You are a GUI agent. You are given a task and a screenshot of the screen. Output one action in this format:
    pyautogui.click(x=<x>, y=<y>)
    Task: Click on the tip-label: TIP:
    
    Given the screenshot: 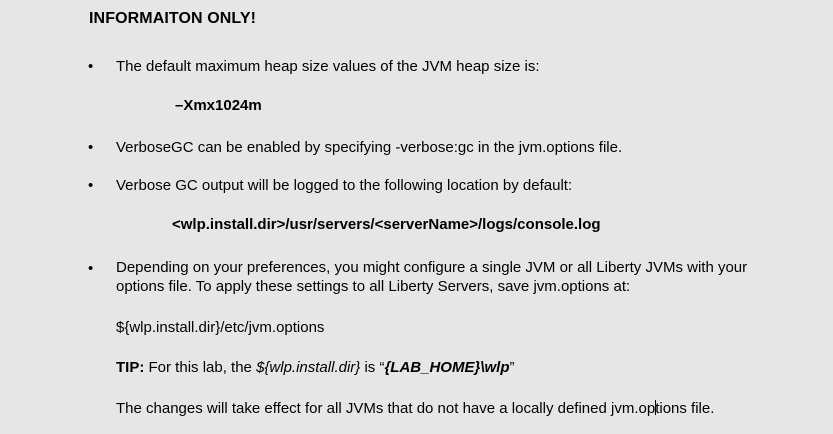 What is the action you would take?
    pyautogui.click(x=130, y=367)
    